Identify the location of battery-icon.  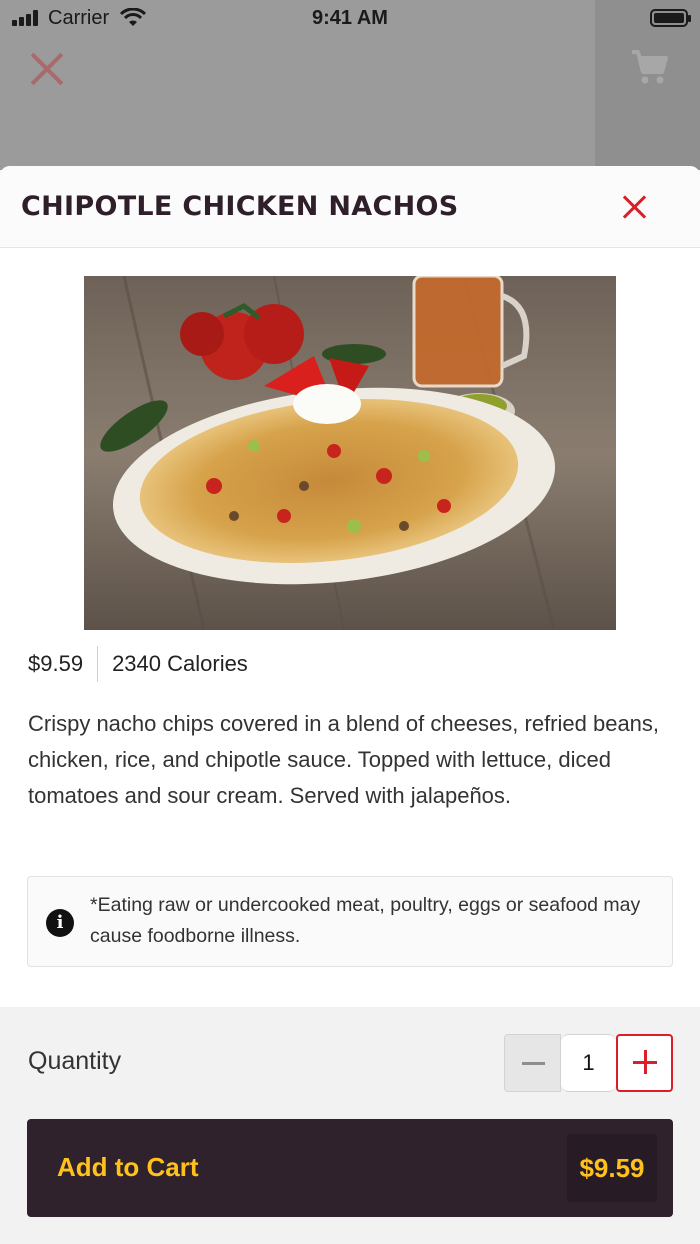
(670, 18).